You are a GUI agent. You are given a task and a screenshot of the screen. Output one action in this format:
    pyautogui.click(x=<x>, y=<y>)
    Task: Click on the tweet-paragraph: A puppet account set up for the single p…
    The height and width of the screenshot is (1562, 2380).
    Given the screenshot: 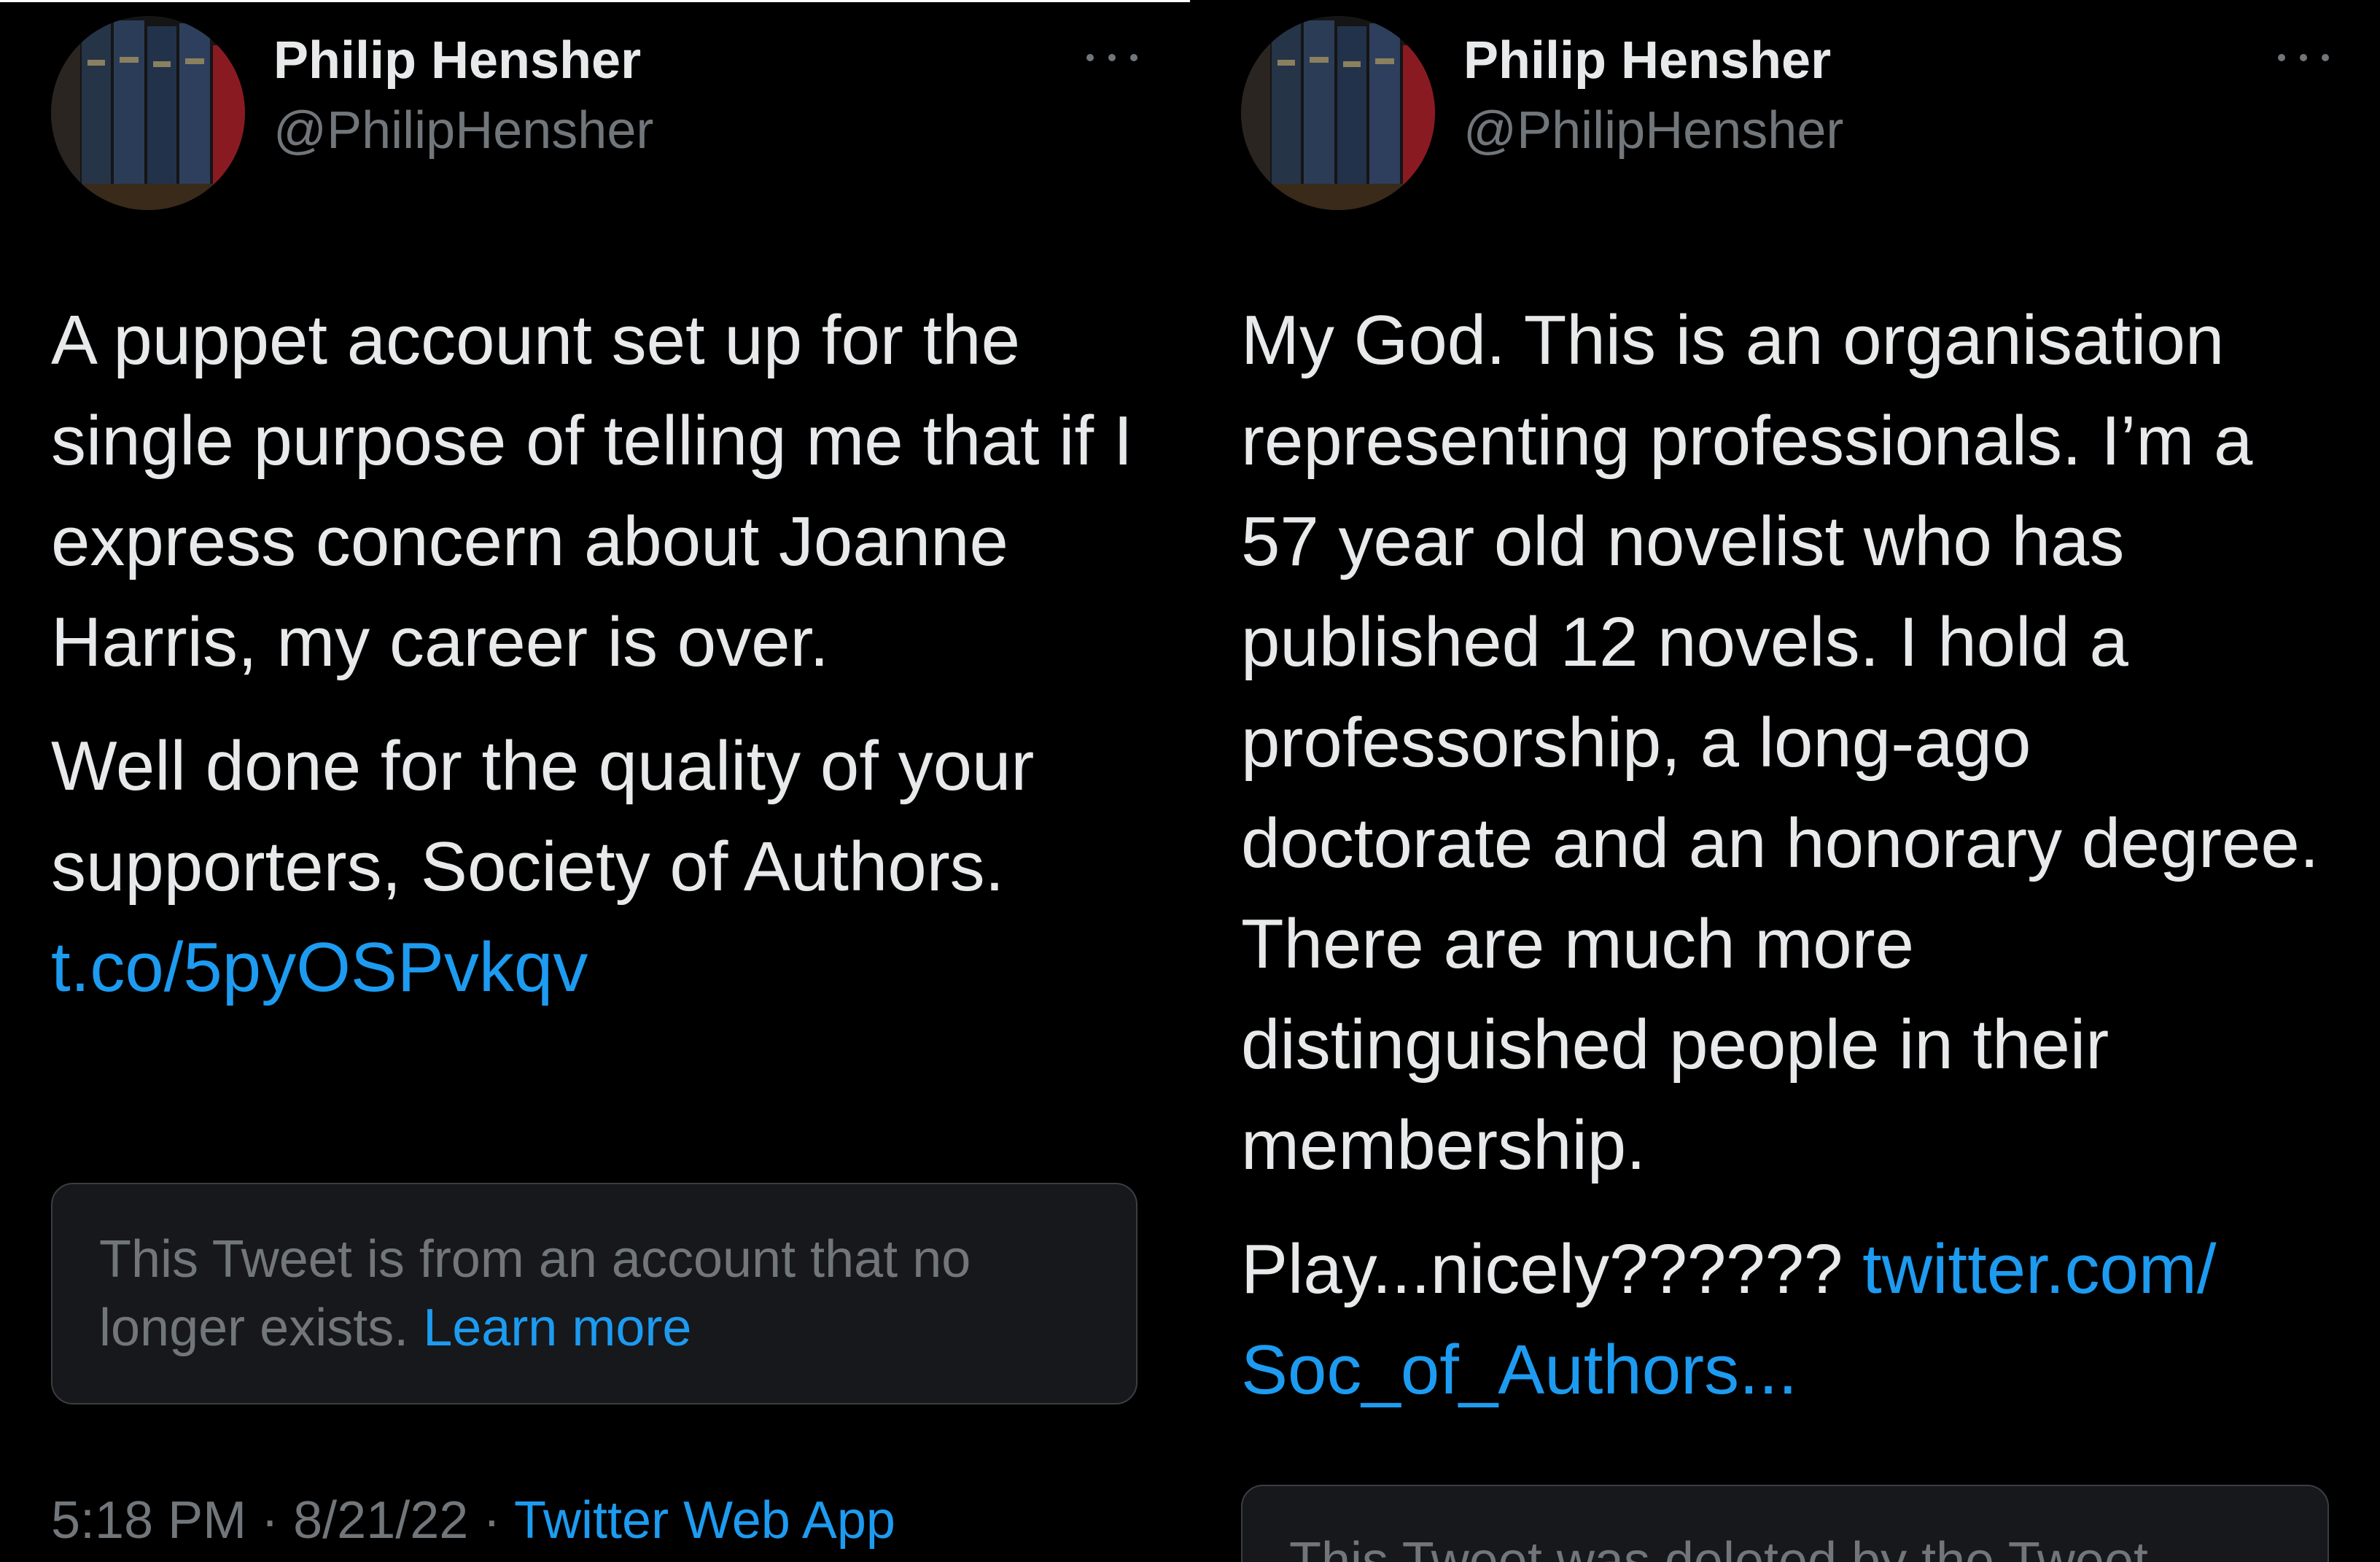 What is the action you would take?
    pyautogui.click(x=594, y=491)
    